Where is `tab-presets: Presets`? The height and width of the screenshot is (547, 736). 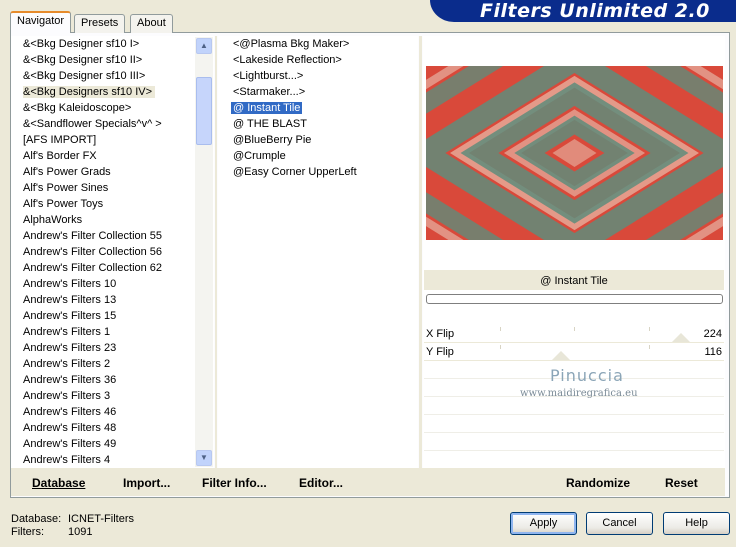 tab-presets: Presets is located at coordinates (100, 23).